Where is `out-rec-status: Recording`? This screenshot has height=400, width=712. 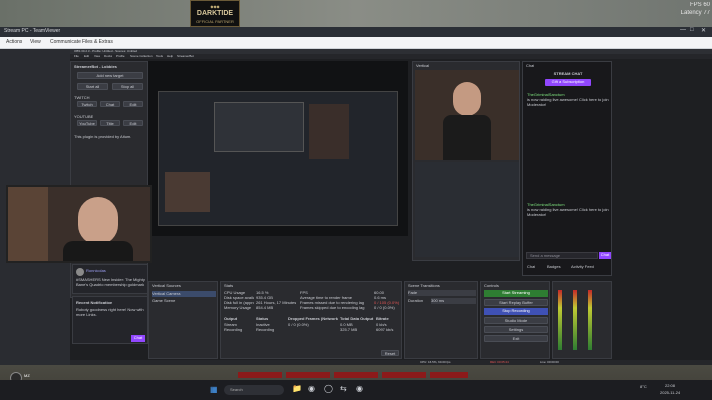
out-rec-status: Recording is located at coordinates (265, 329).